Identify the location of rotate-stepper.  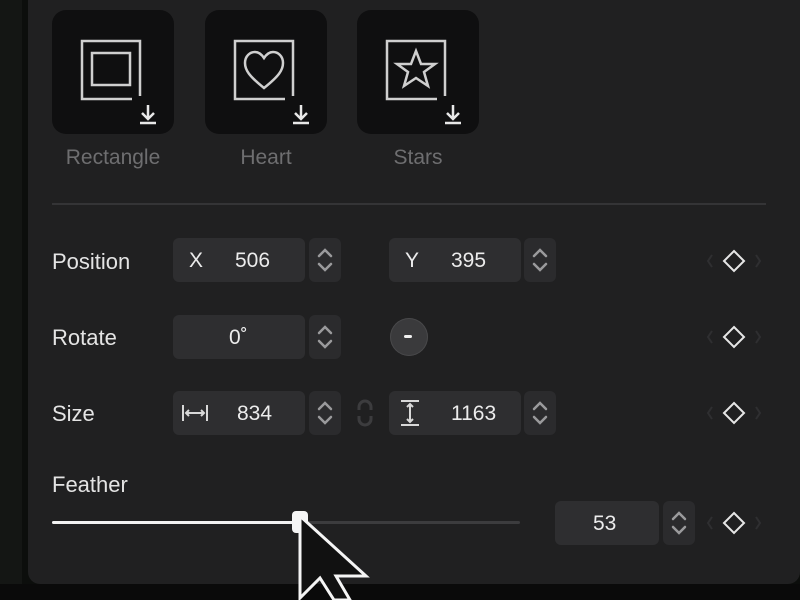
(325, 337).